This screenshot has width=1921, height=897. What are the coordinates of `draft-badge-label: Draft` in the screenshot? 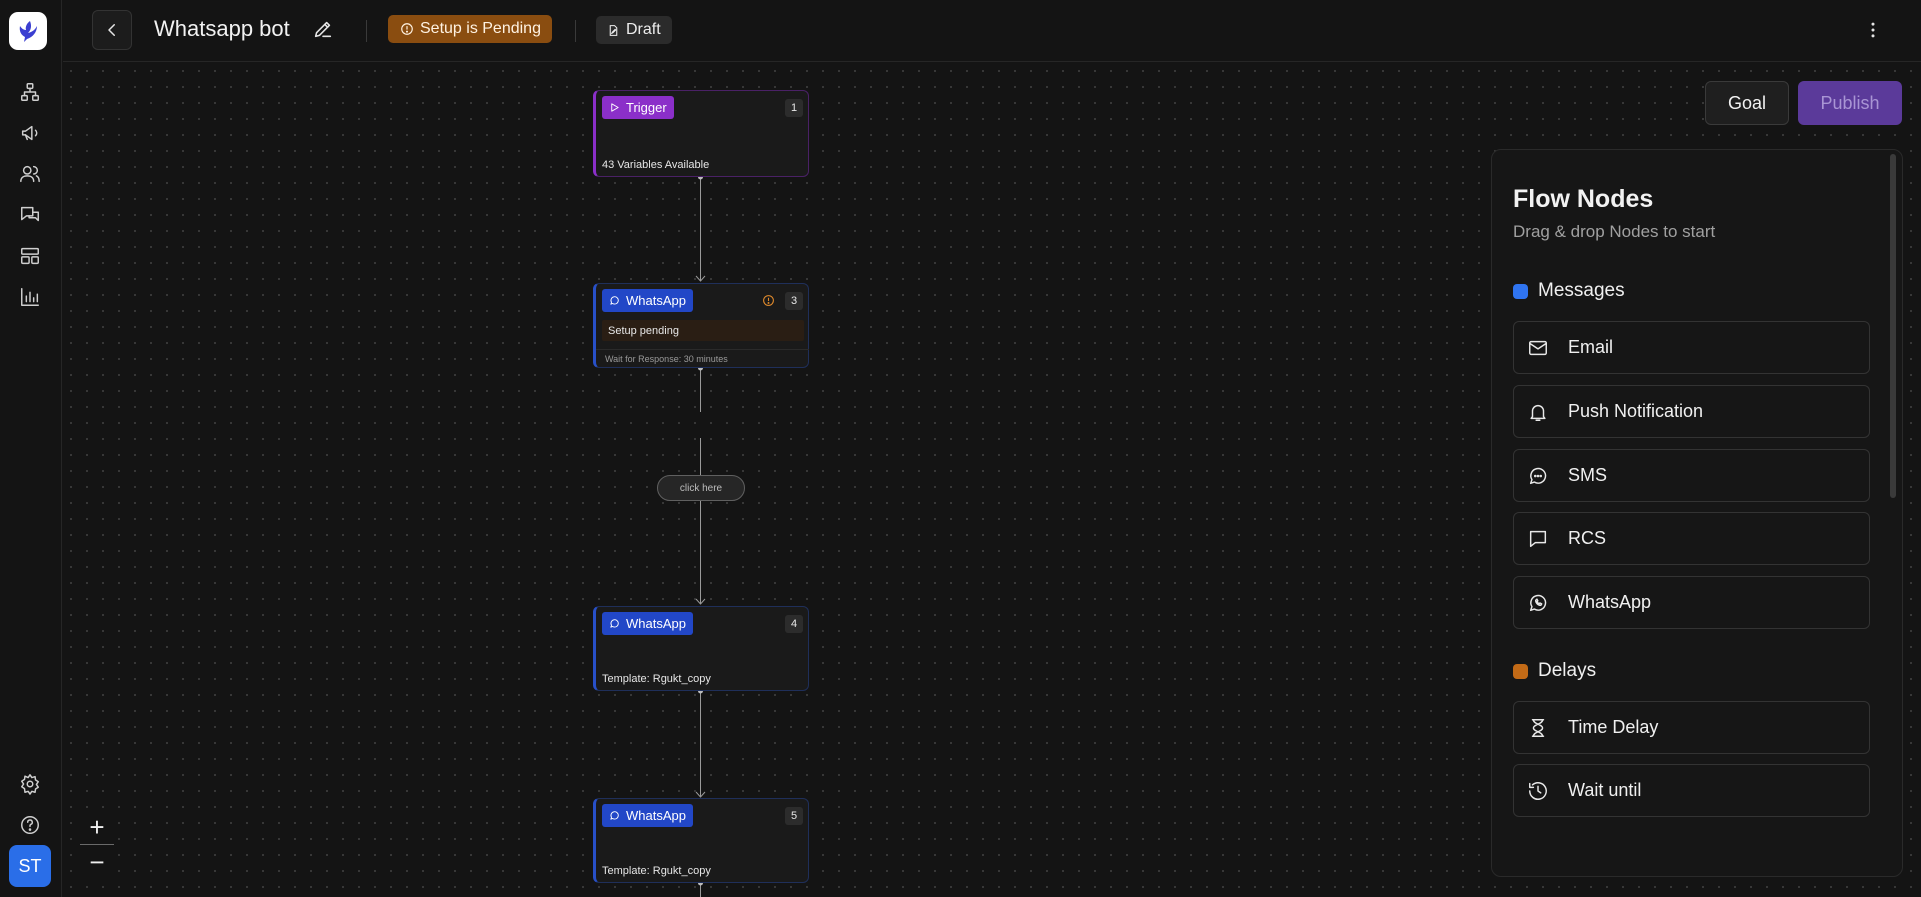 It's located at (643, 29).